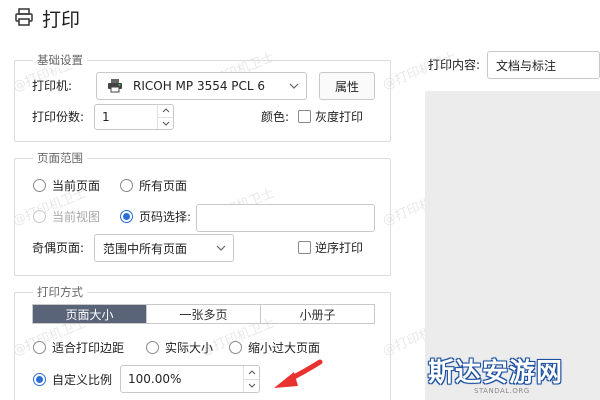 The image size is (600, 400). I want to click on printer-icon, so click(24, 18).